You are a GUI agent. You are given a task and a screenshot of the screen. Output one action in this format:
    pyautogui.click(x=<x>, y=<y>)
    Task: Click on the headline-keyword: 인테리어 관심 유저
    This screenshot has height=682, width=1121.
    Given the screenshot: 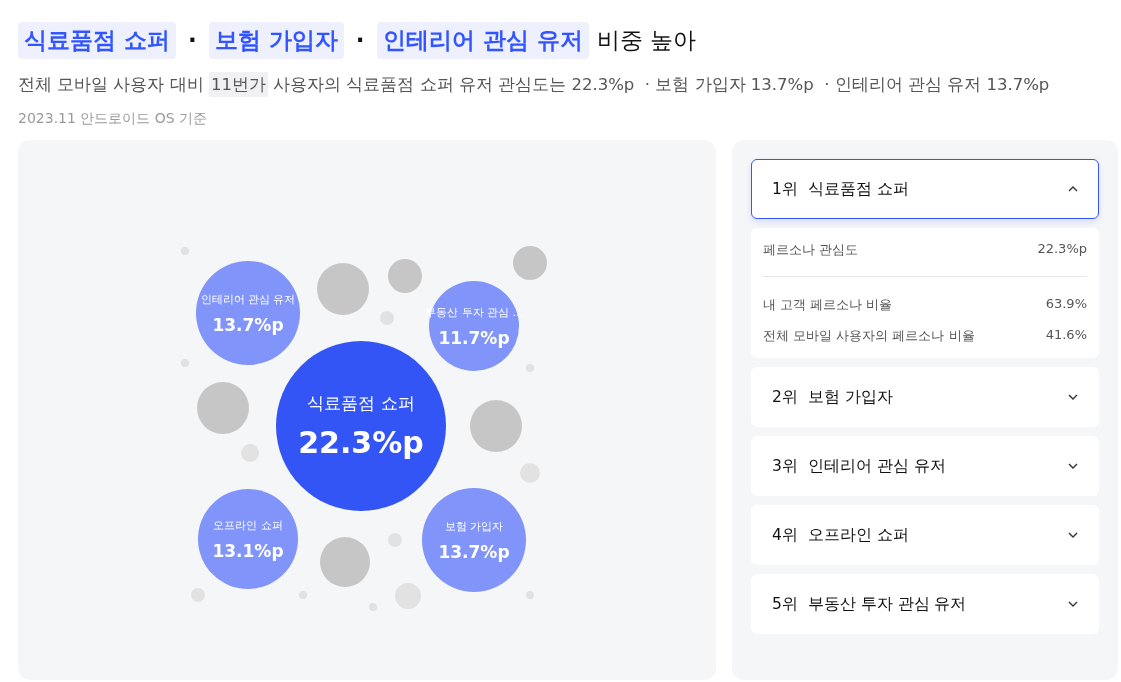 What is the action you would take?
    pyautogui.click(x=482, y=40)
    